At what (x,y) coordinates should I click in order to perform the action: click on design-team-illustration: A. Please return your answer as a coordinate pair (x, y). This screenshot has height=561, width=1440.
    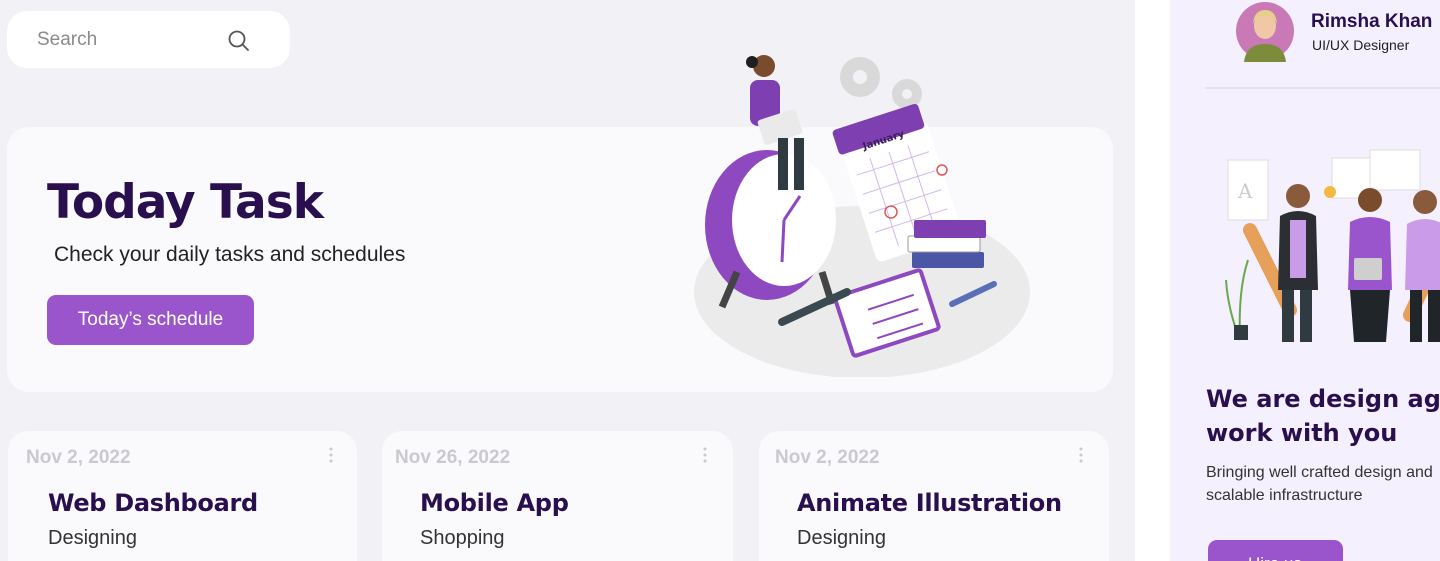
    Looking at the image, I should click on (1332, 245).